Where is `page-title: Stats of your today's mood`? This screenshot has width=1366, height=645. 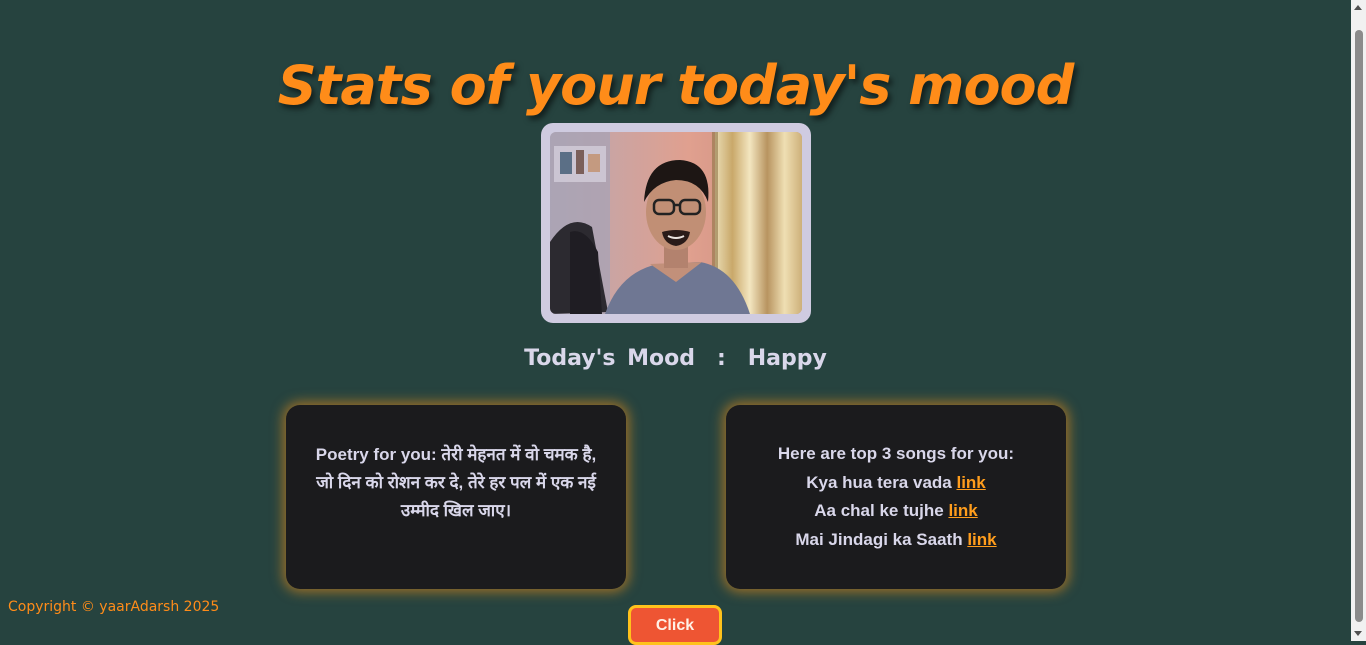
page-title: Stats of your today's mood is located at coordinates (676, 86).